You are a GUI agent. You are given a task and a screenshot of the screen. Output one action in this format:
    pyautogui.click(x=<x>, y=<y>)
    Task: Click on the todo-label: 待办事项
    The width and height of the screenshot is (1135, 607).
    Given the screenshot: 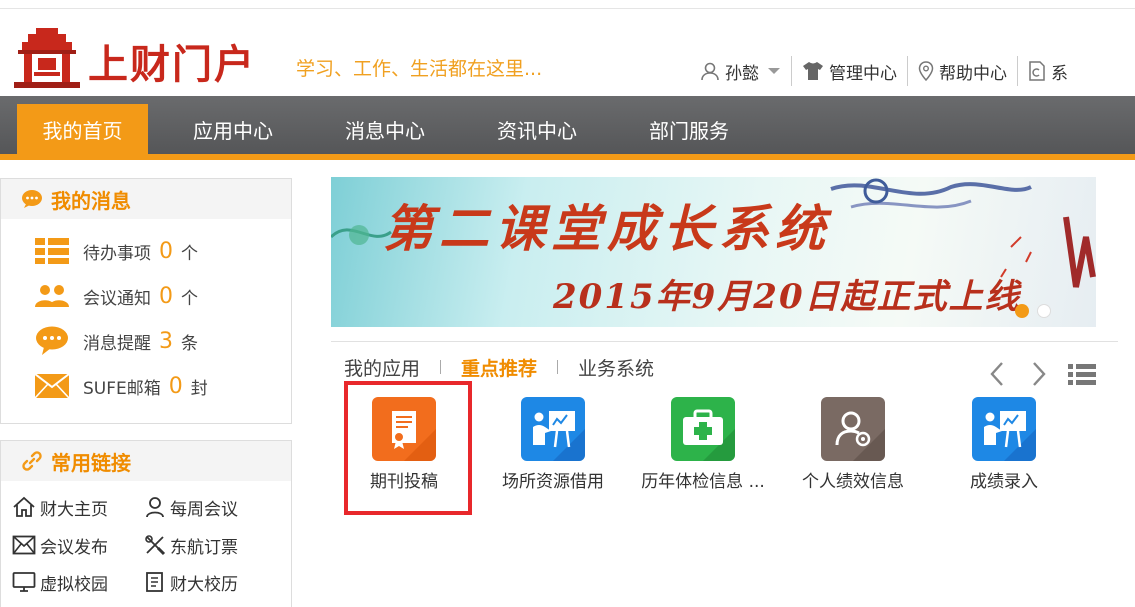 What is the action you would take?
    pyautogui.click(x=117, y=253)
    